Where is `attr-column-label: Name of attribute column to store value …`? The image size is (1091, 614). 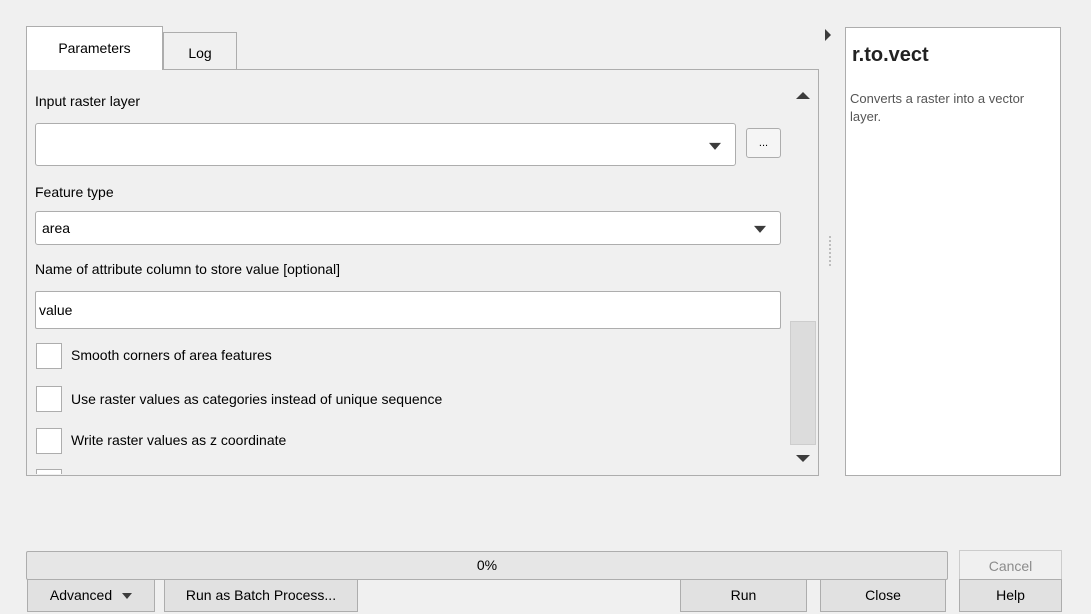 attr-column-label: Name of attribute column to store value … is located at coordinates (188, 269).